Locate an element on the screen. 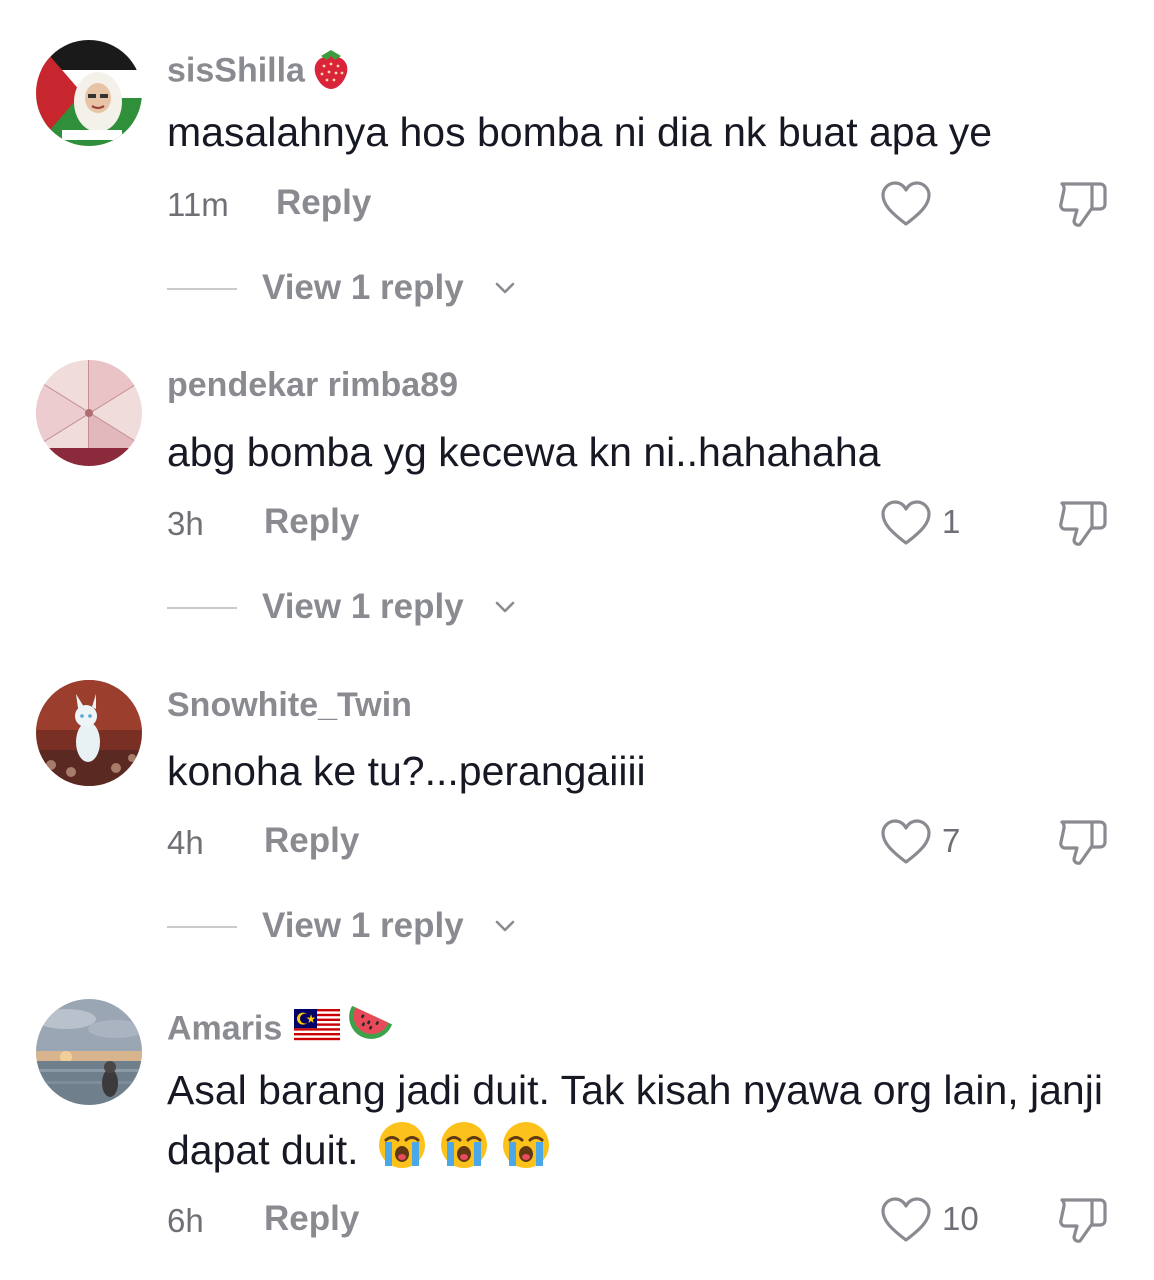  comment-time: 3h is located at coordinates (185, 523).